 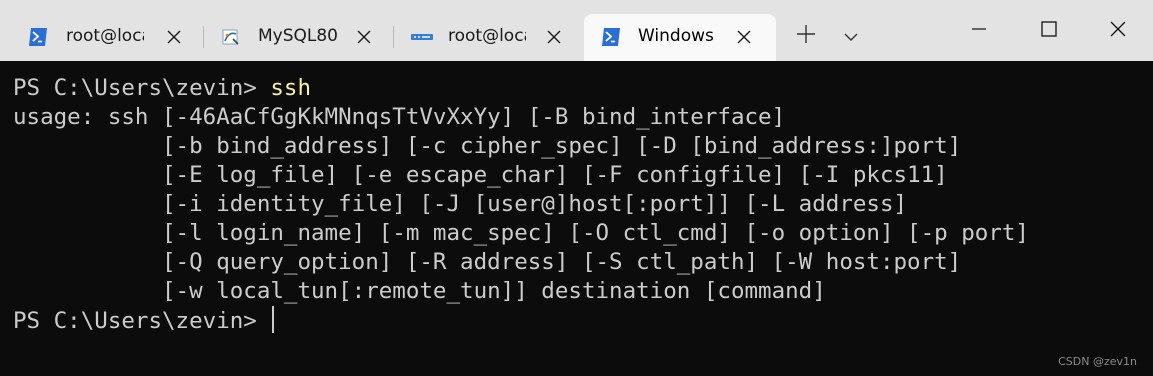 I want to click on text-cursor, so click(x=273, y=319).